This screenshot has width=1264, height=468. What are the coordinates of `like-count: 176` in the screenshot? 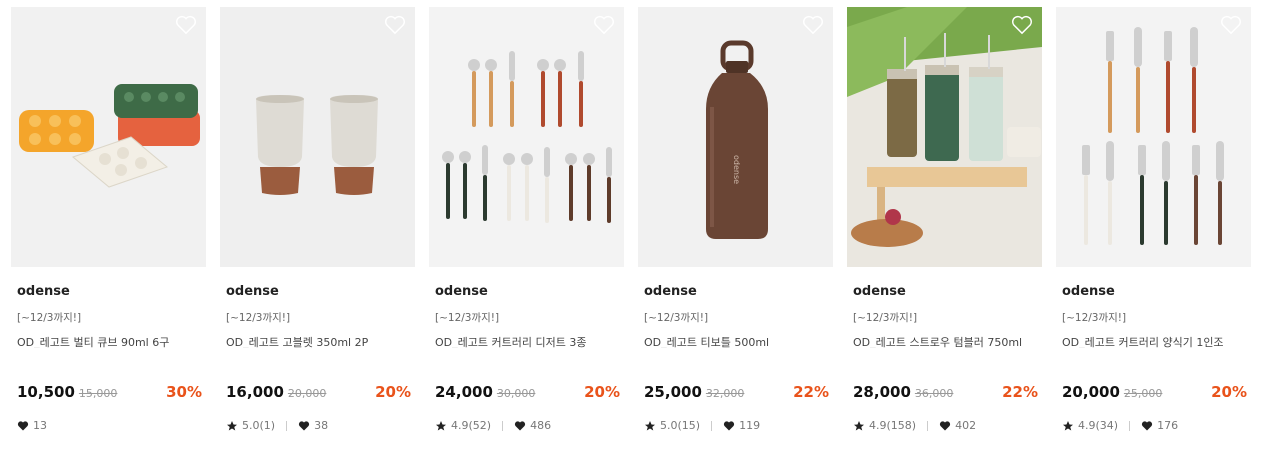 It's located at (1168, 425).